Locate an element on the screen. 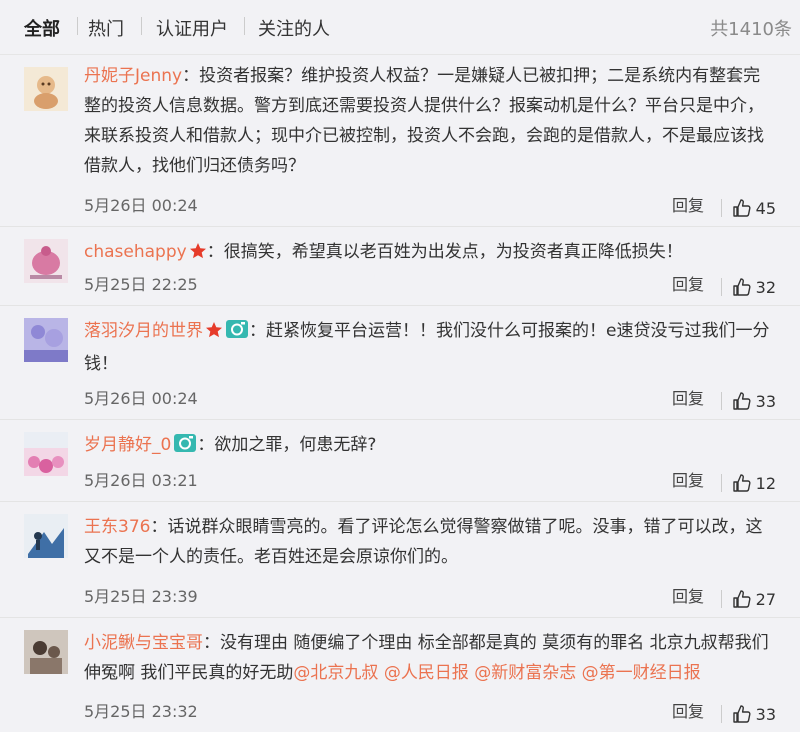 This screenshot has width=800, height=732. like-button: 12 is located at coordinates (748, 483).